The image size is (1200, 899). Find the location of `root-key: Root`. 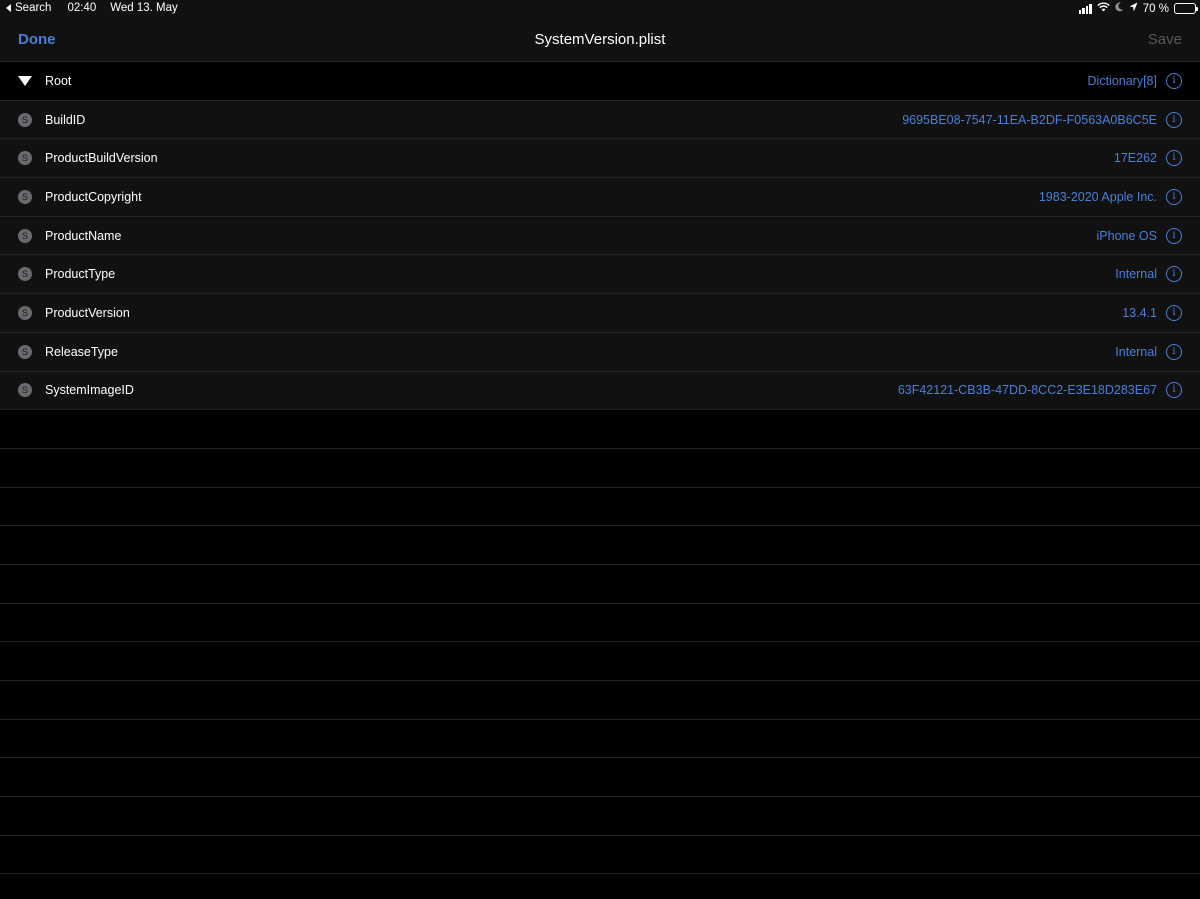

root-key: Root is located at coordinates (58, 80).